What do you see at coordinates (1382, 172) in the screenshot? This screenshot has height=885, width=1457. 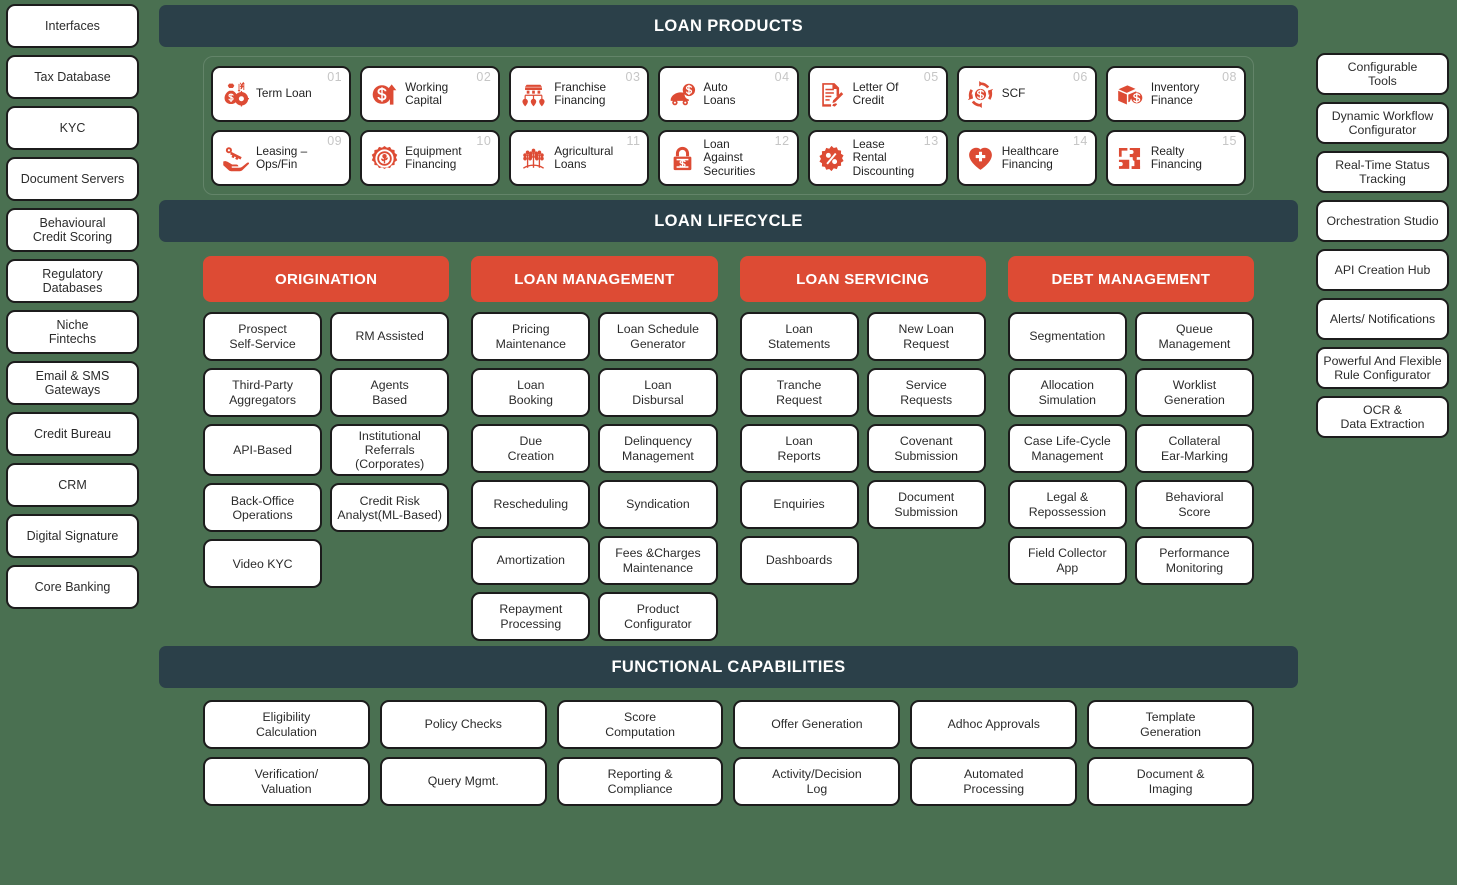 I see `sidebar-item-right: Real-Time Status Tracking` at bounding box center [1382, 172].